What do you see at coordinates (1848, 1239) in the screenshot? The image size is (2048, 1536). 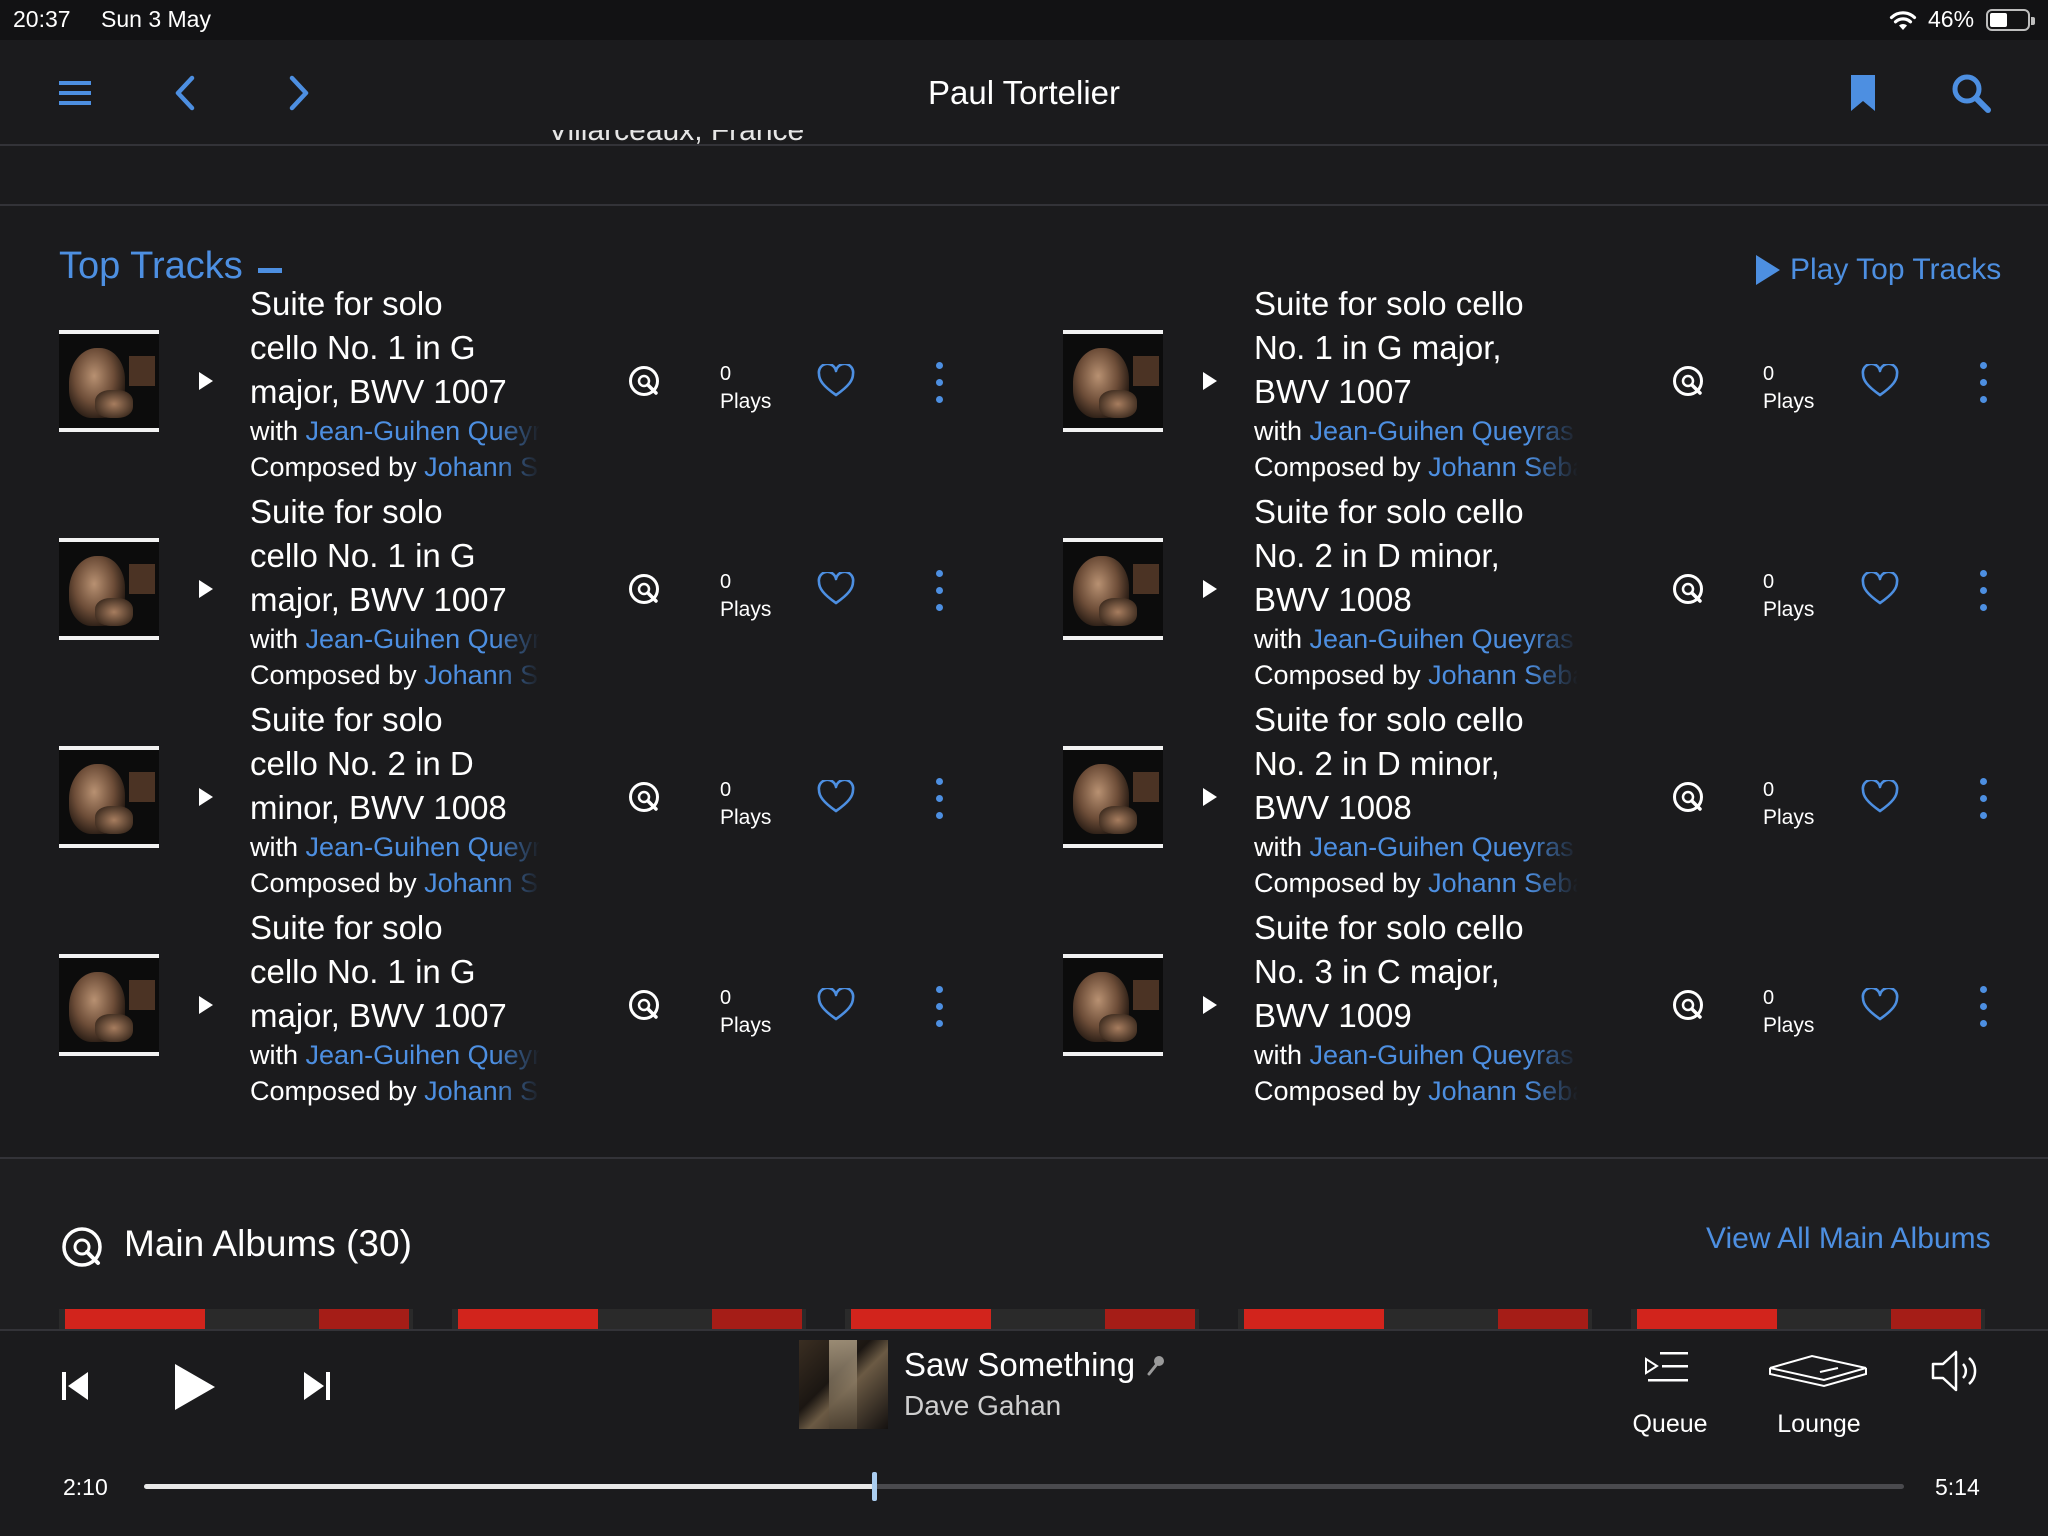 I see `view-all-main-albums-link: View All Main Albums` at bounding box center [1848, 1239].